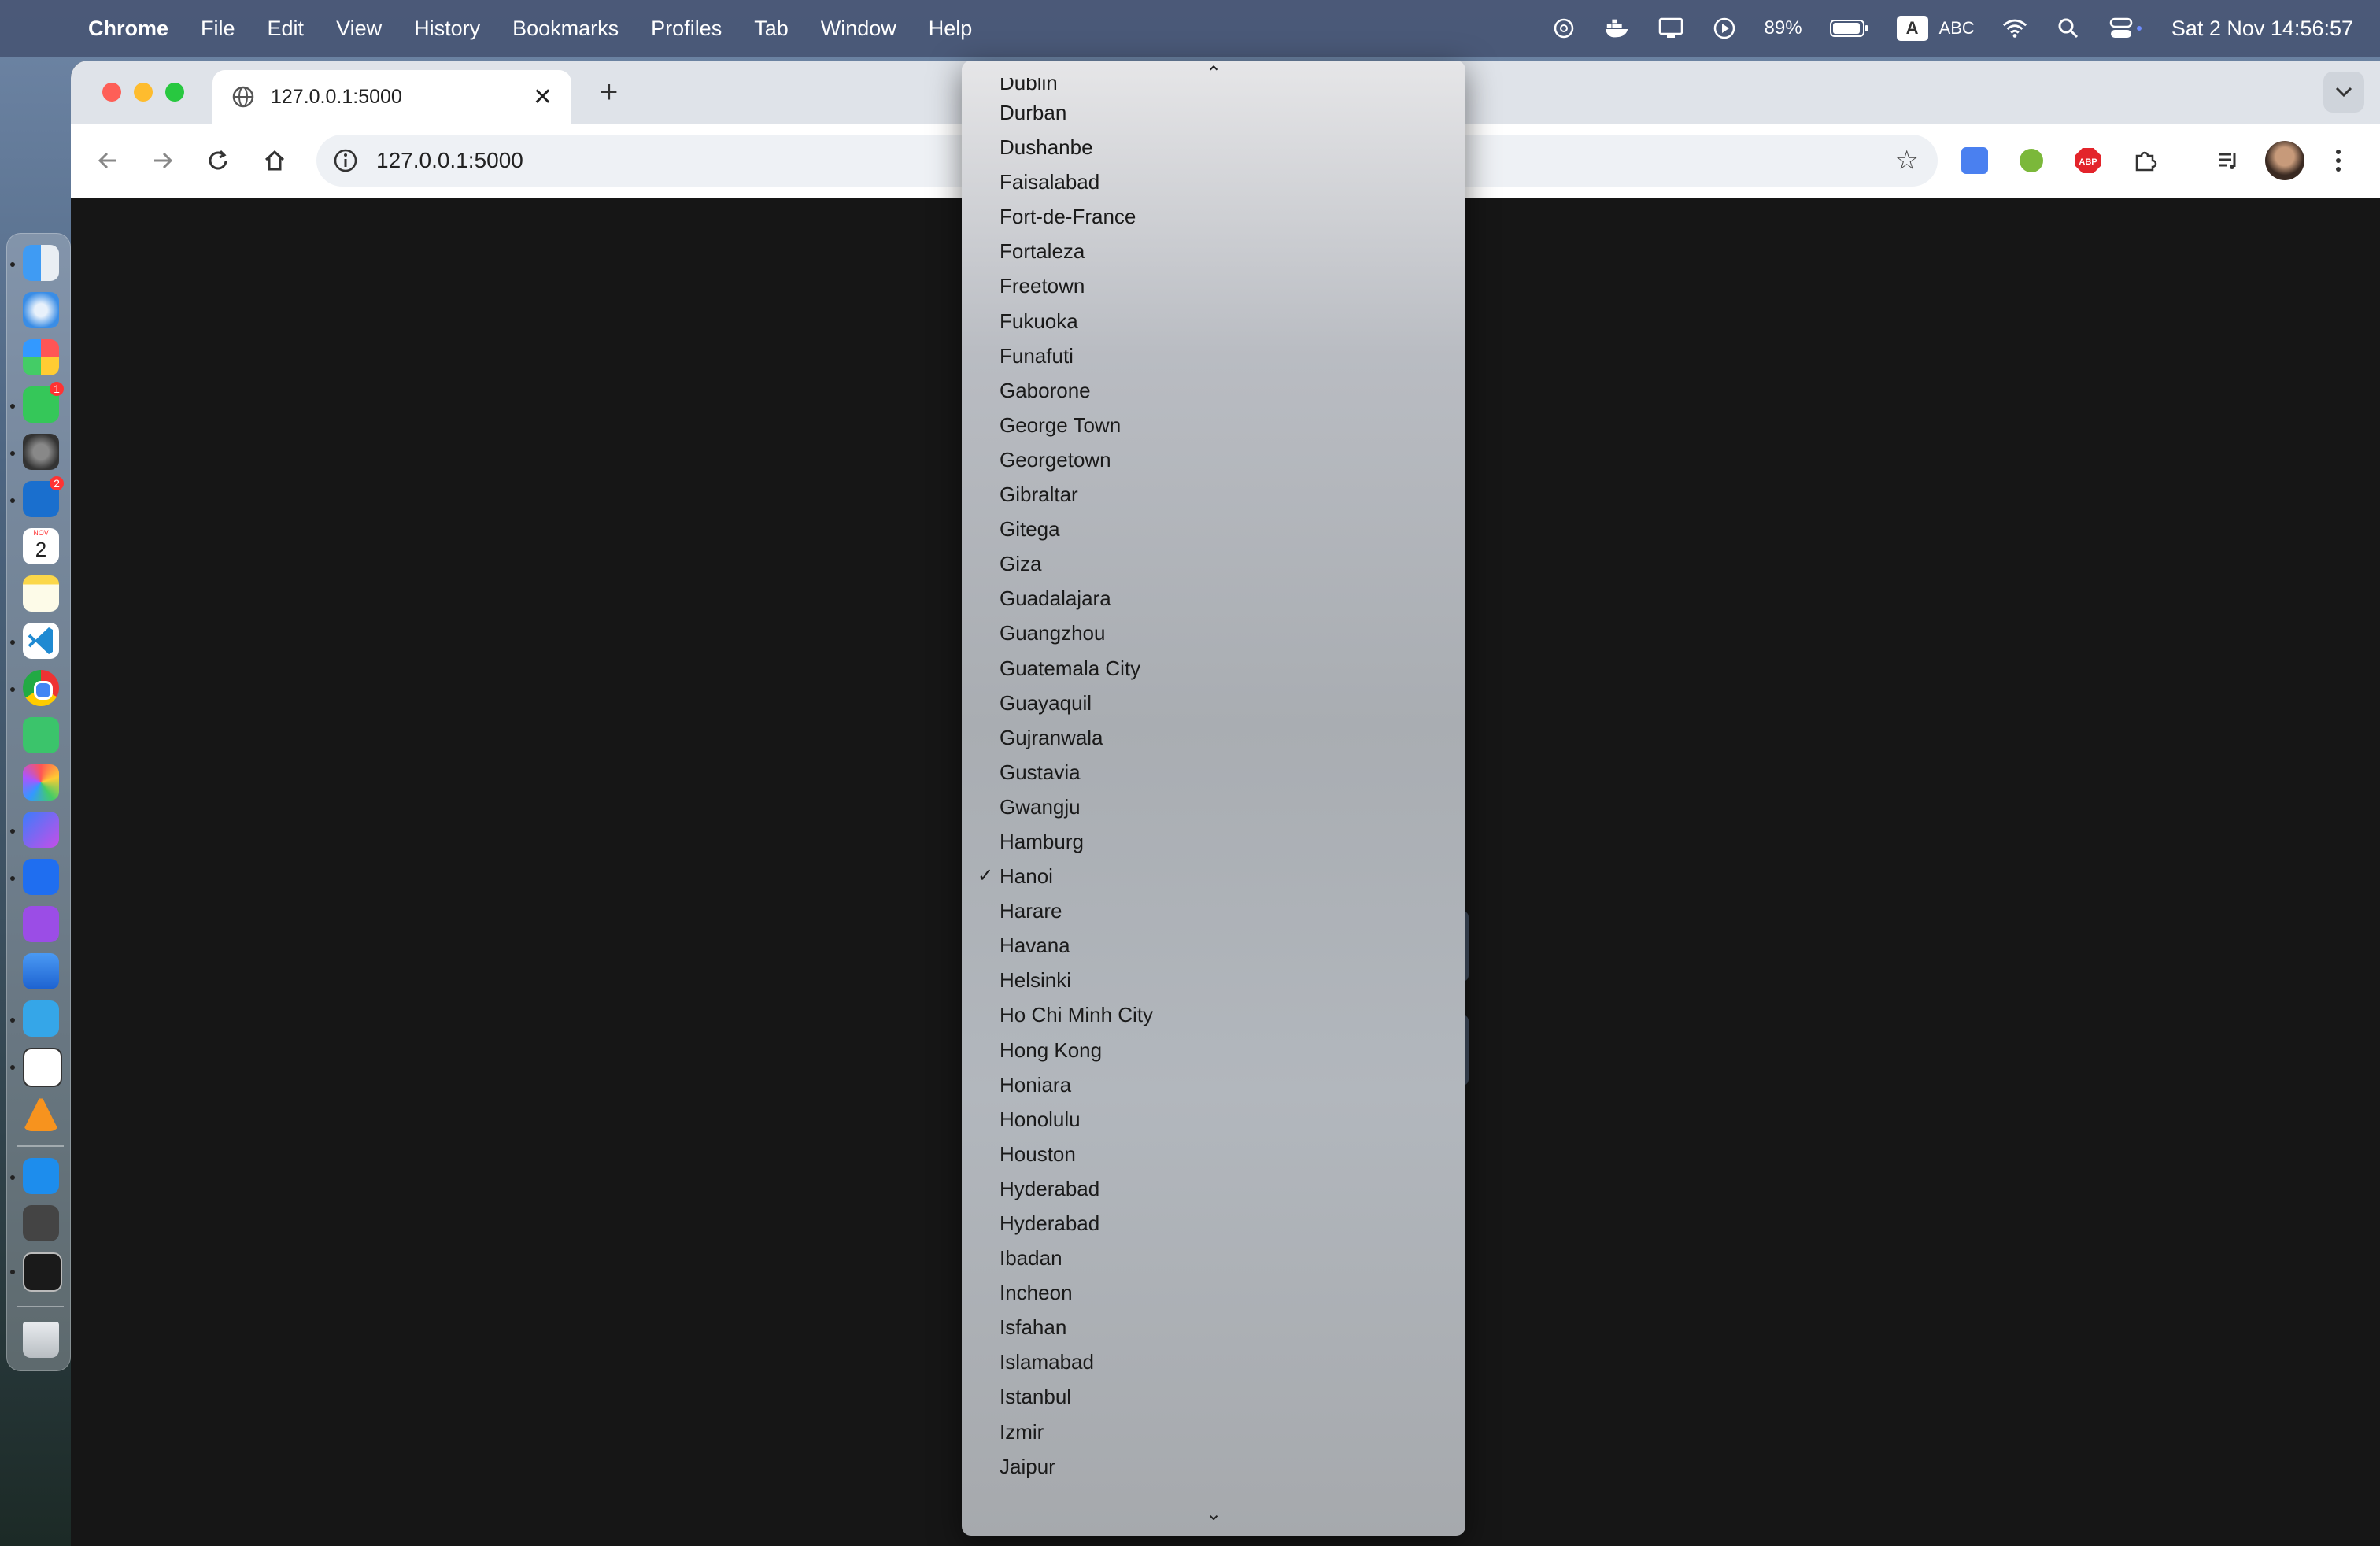 The height and width of the screenshot is (1546, 2380). I want to click on control-center-icon, so click(2126, 28).